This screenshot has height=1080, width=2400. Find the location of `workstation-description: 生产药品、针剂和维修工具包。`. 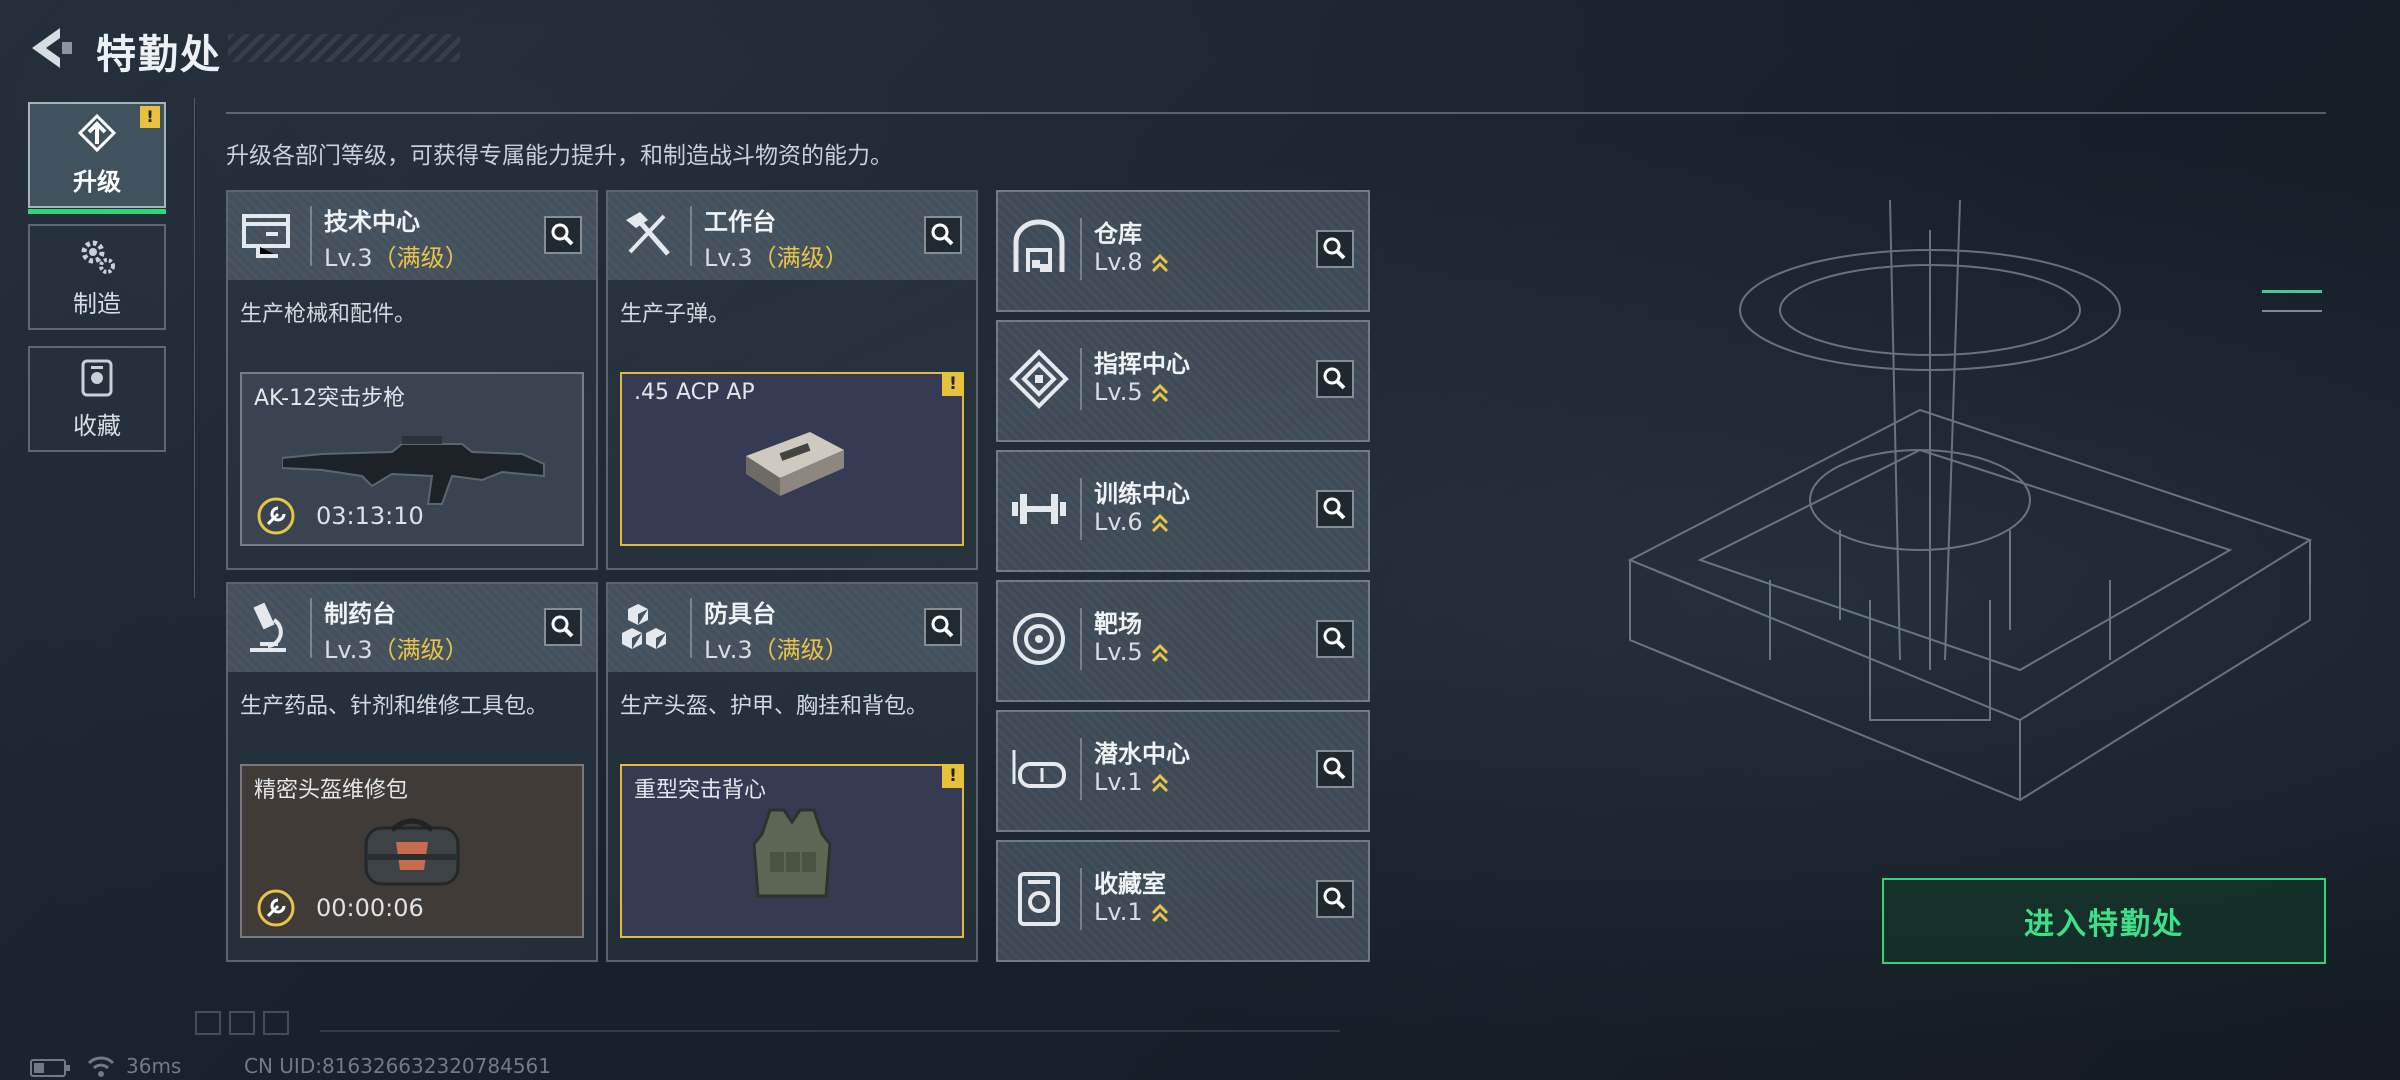

workstation-description: 生产药品、针剂和维修工具包。 is located at coordinates (394, 706).